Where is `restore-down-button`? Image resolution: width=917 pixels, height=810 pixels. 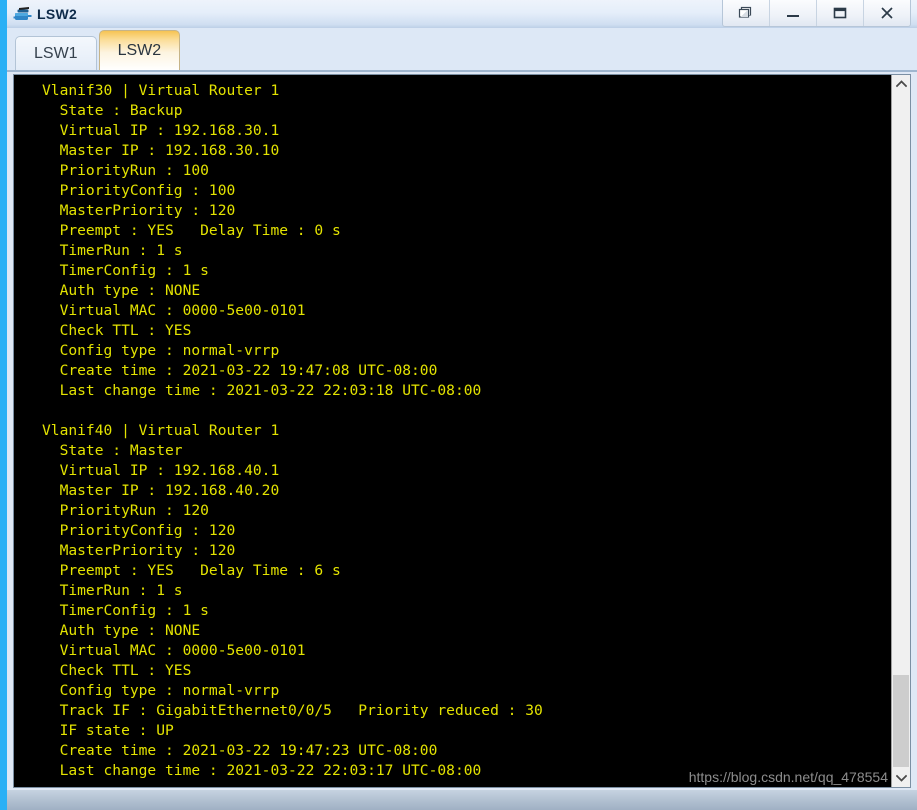 restore-down-button is located at coordinates (746, 13).